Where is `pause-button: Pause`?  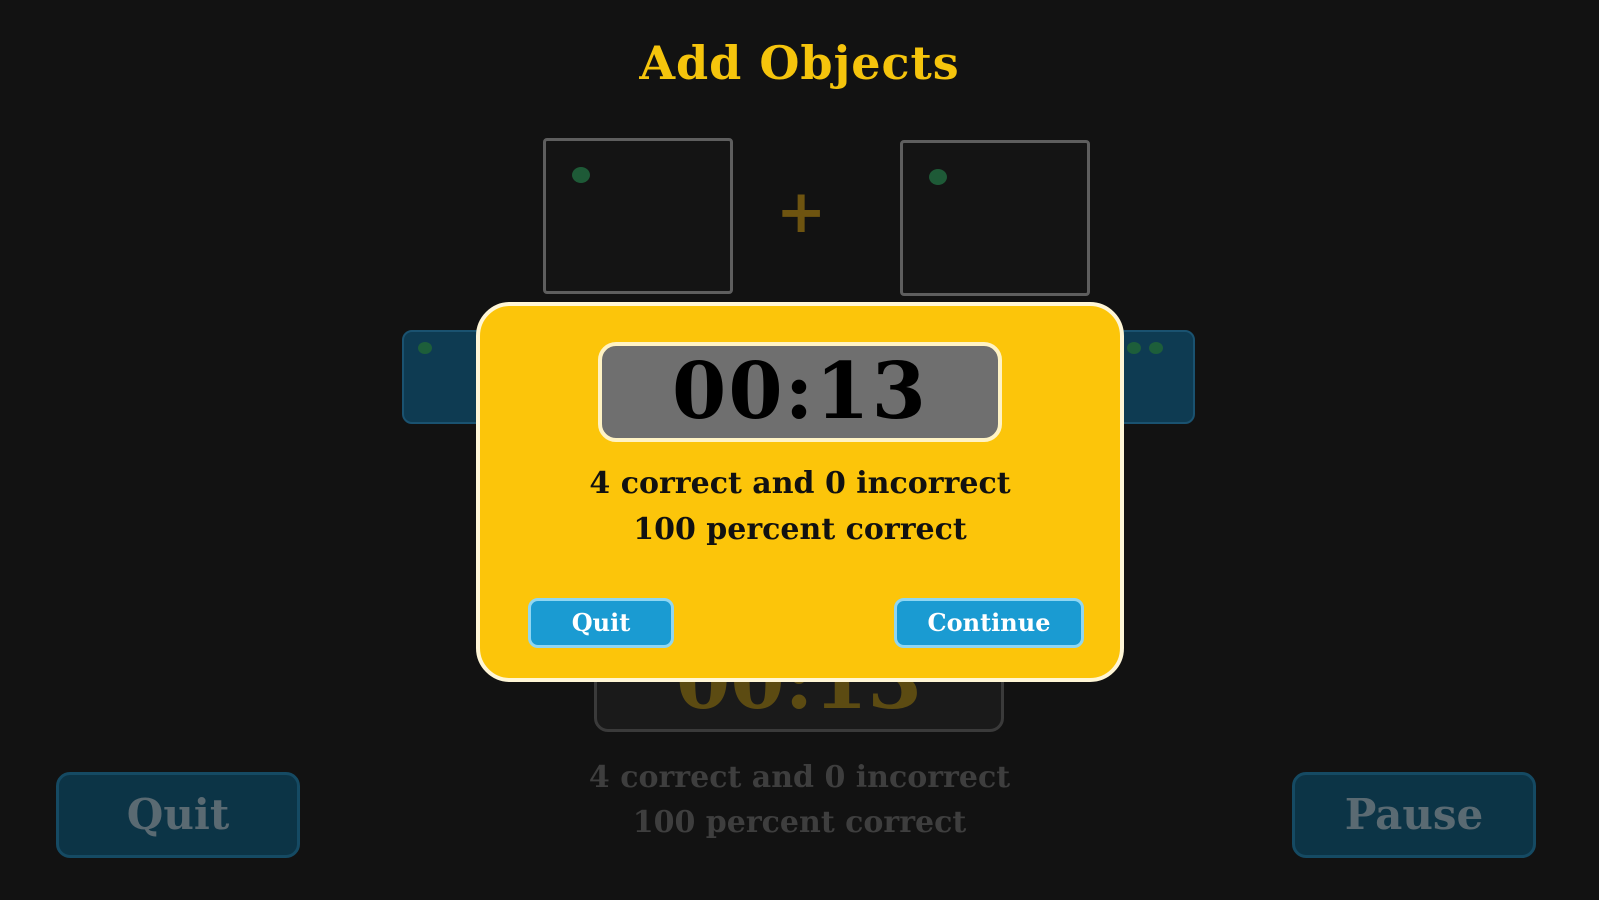 pause-button: Pause is located at coordinates (1414, 815).